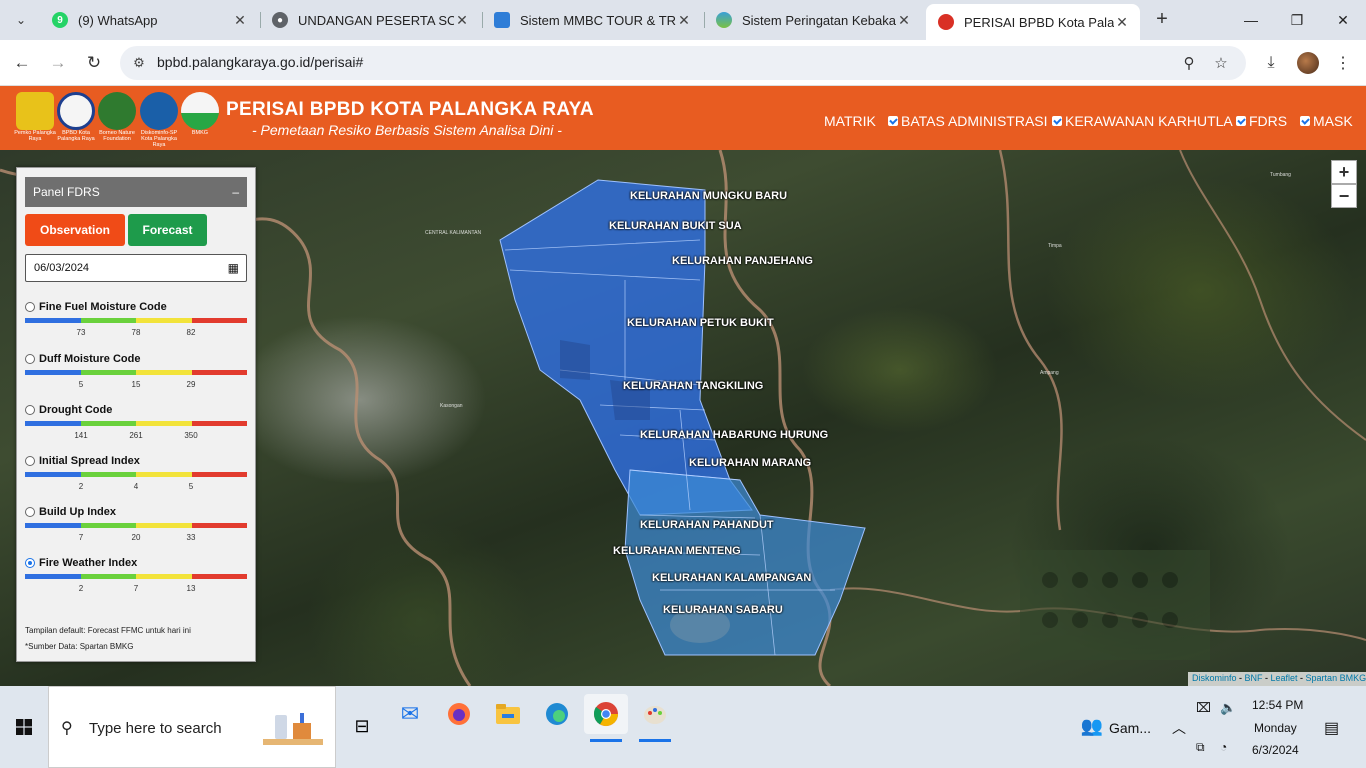  Describe the element at coordinates (557, 714) in the screenshot. I see `edge-browser-icon` at that location.